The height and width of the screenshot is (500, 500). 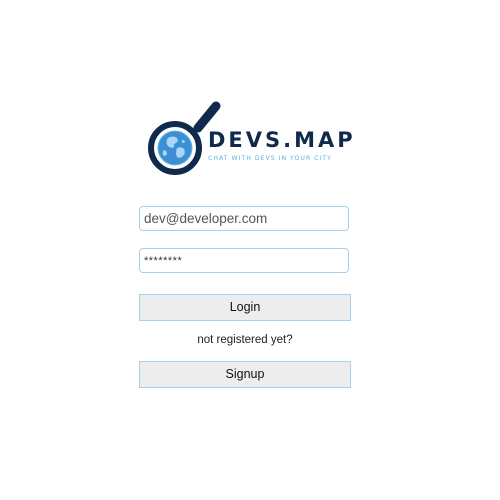 What do you see at coordinates (245, 374) in the screenshot?
I see `signup-button: Signup` at bounding box center [245, 374].